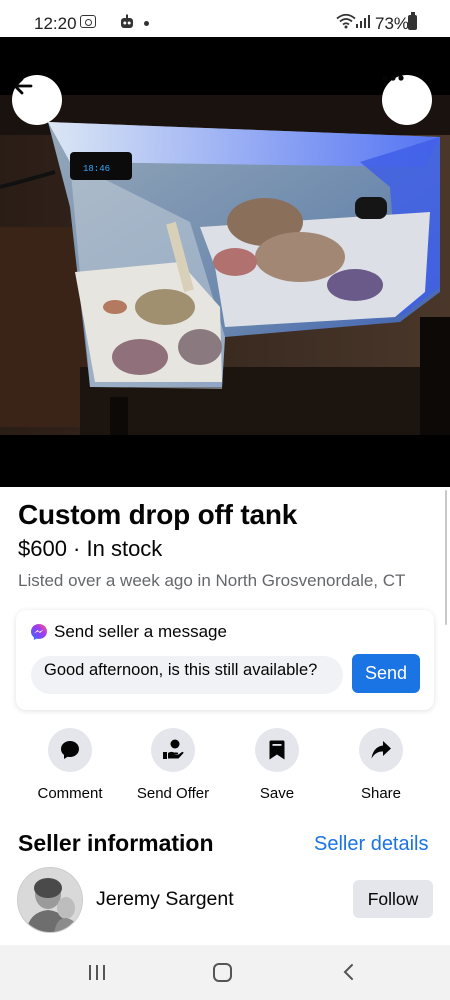 The width and height of the screenshot is (450, 1000). I want to click on bookmark-icon, so click(277, 750).